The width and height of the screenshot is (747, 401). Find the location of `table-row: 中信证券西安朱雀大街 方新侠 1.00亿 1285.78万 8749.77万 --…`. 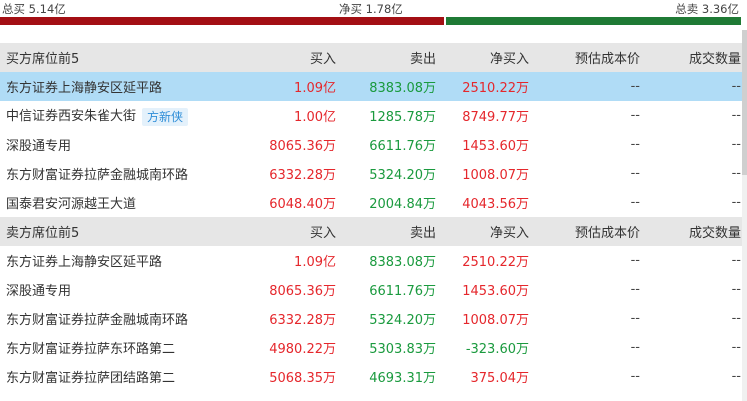

table-row: 中信证券西安朱雀大街 方新侠 1.00亿 1285.78万 8749.77万 --… is located at coordinates (373, 115).